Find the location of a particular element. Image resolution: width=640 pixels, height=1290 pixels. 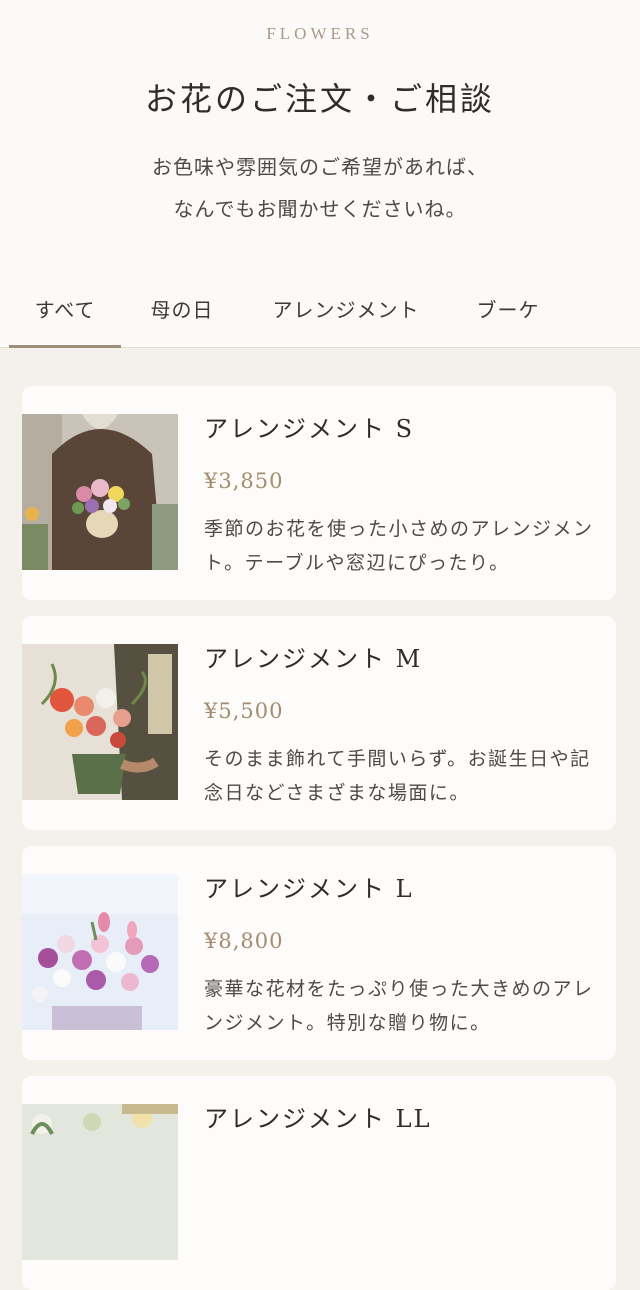

product-description: 豪華な花材をたっぷり使った大きめのアレンジメント。特別な贈り物に。 is located at coordinates (399, 1006).